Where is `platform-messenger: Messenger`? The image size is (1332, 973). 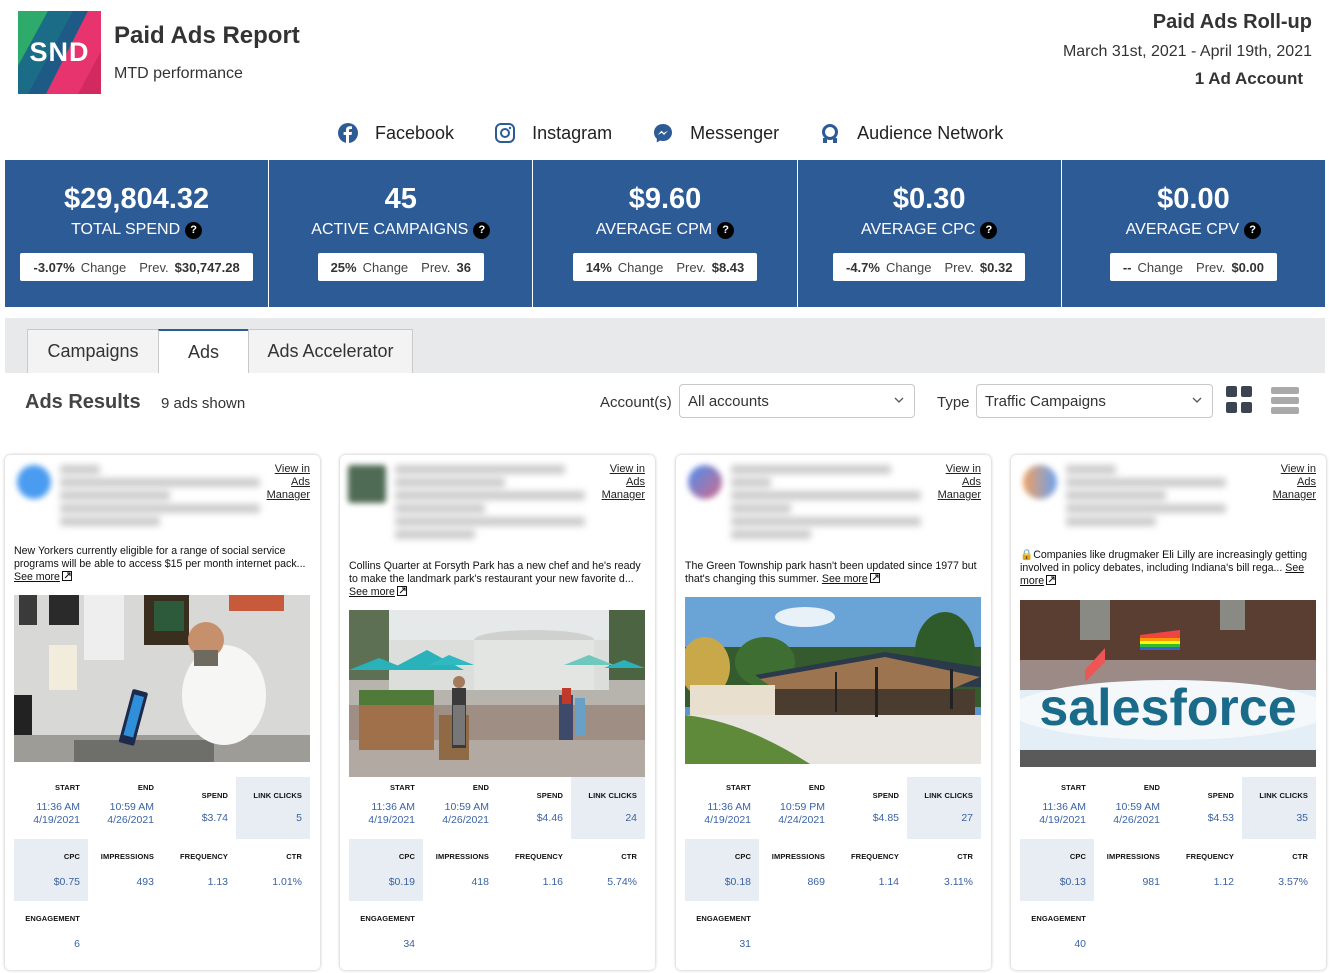
platform-messenger: Messenger is located at coordinates (715, 133).